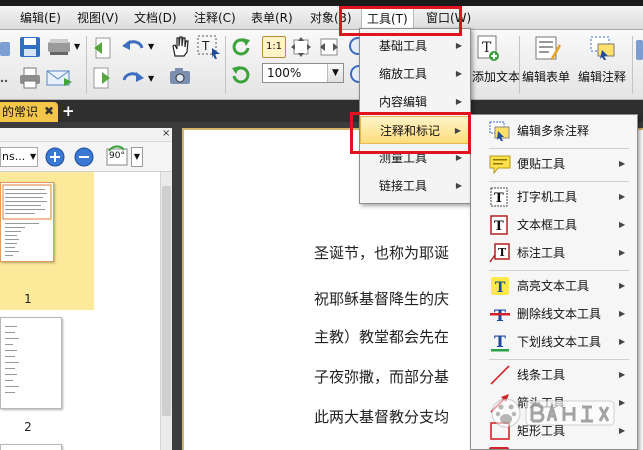 The height and width of the screenshot is (450, 643). Describe the element at coordinates (215, 18) in the screenshot. I see `menu-comment: 注释(C)` at that location.